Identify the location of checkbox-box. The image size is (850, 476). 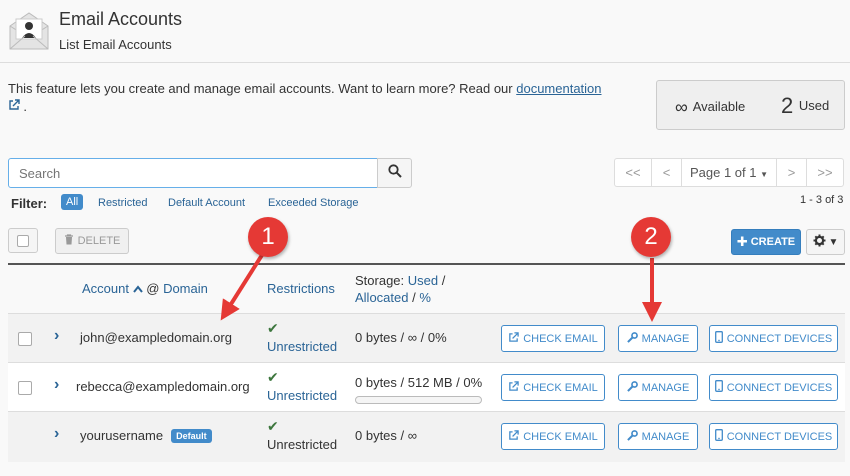
(23, 240).